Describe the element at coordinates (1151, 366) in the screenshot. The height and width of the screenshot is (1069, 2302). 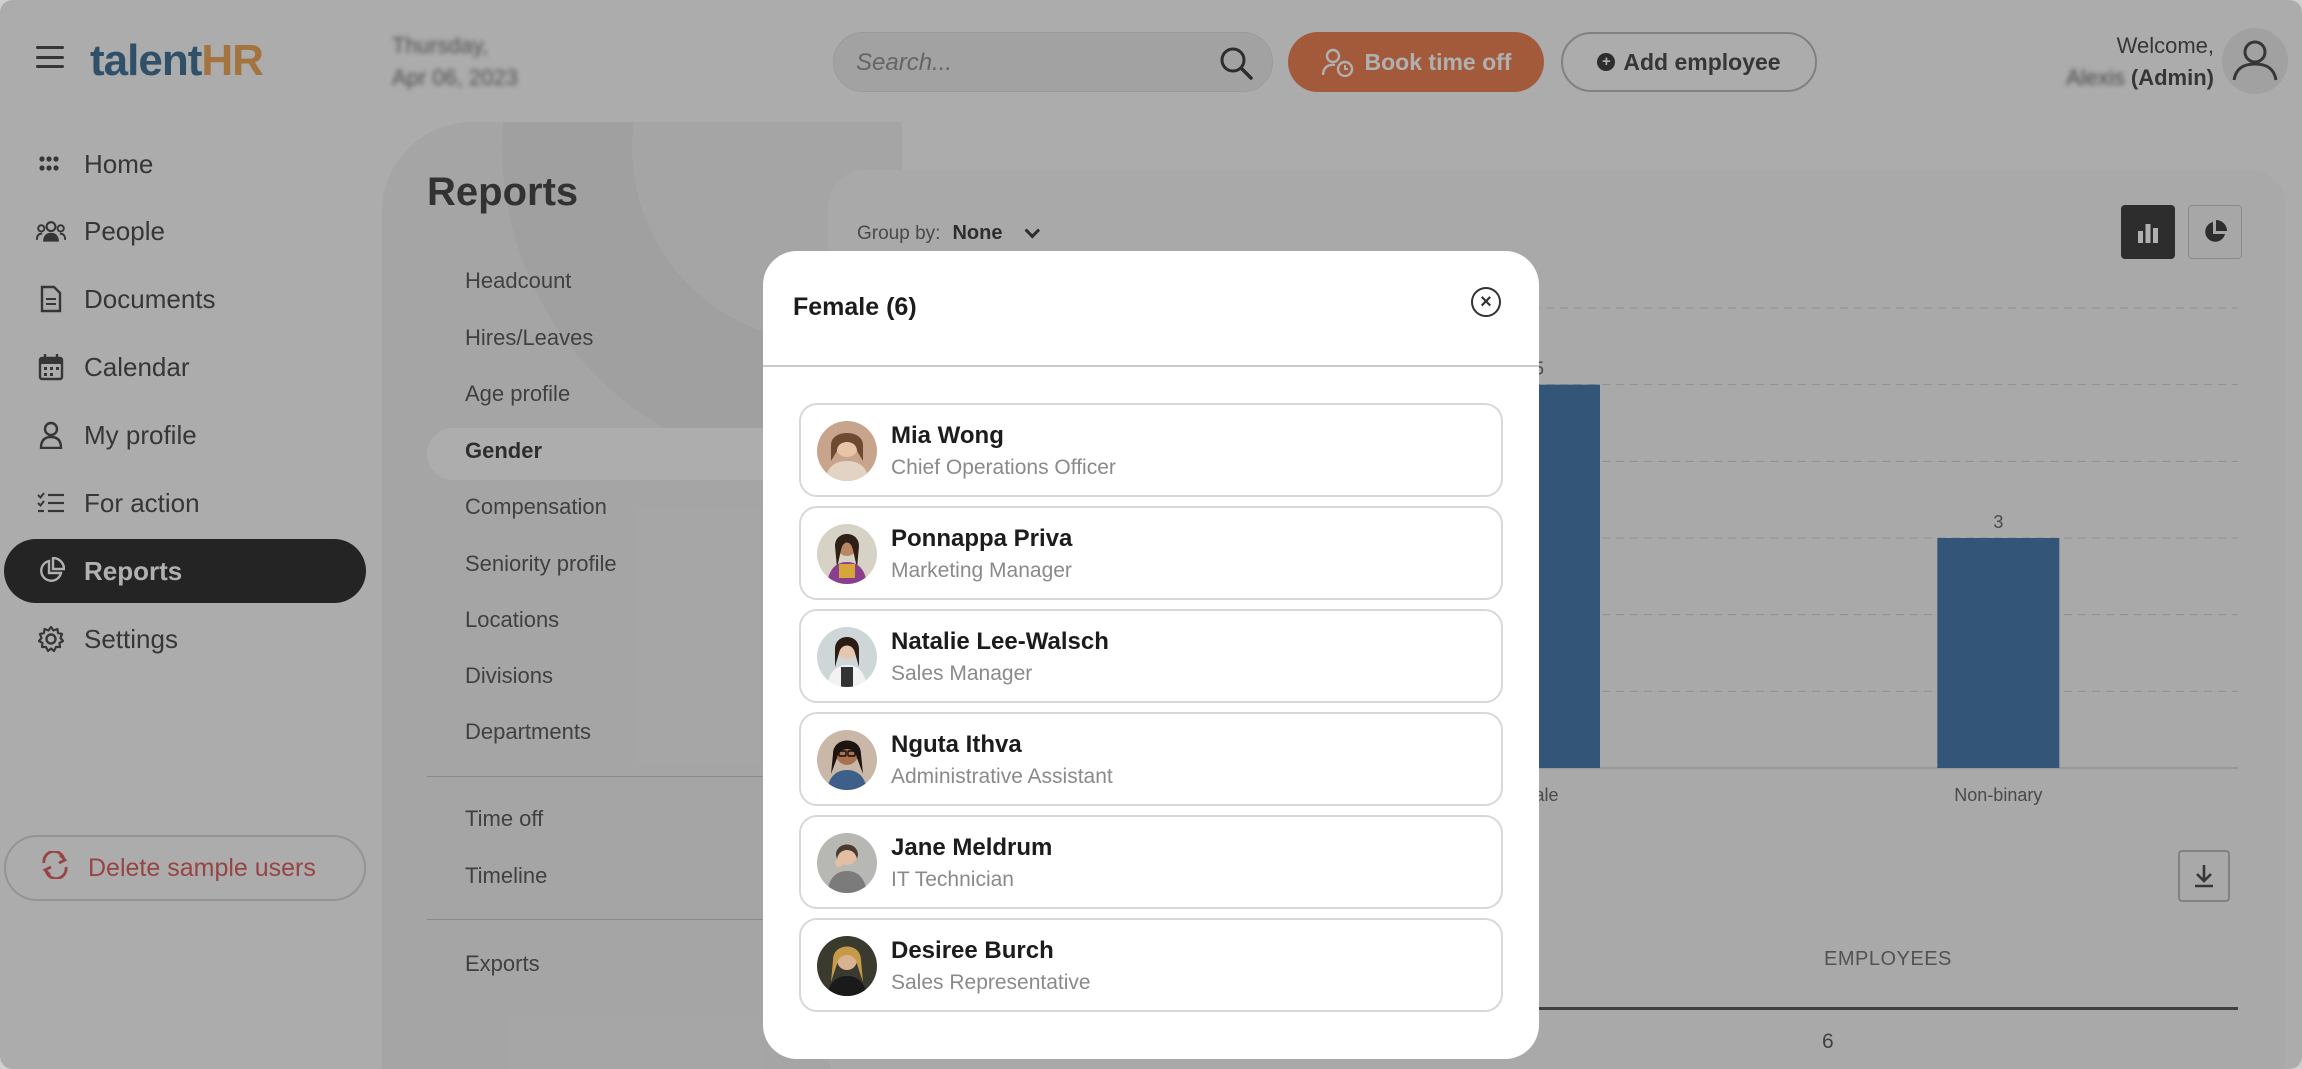
I see `modal-divider` at that location.